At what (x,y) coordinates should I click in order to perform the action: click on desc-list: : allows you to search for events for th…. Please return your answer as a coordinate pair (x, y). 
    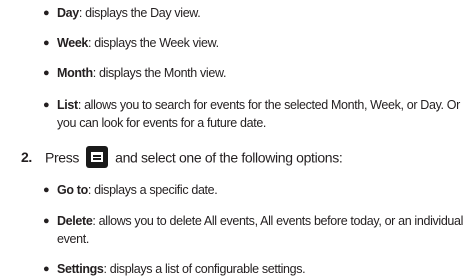
    Looking at the image, I should click on (258, 114).